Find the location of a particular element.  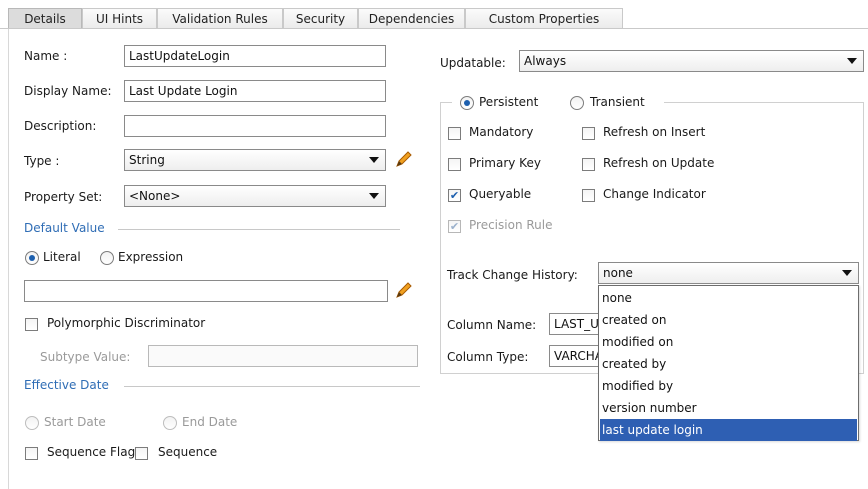

start-date-label: Start Date is located at coordinates (75, 422).